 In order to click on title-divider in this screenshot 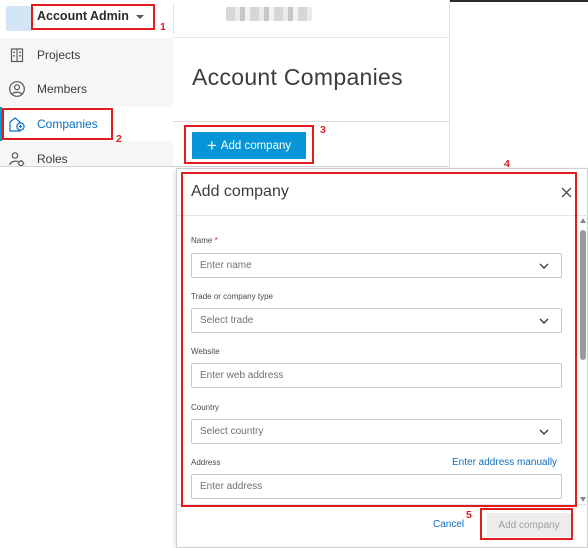, I will do `click(311, 121)`.